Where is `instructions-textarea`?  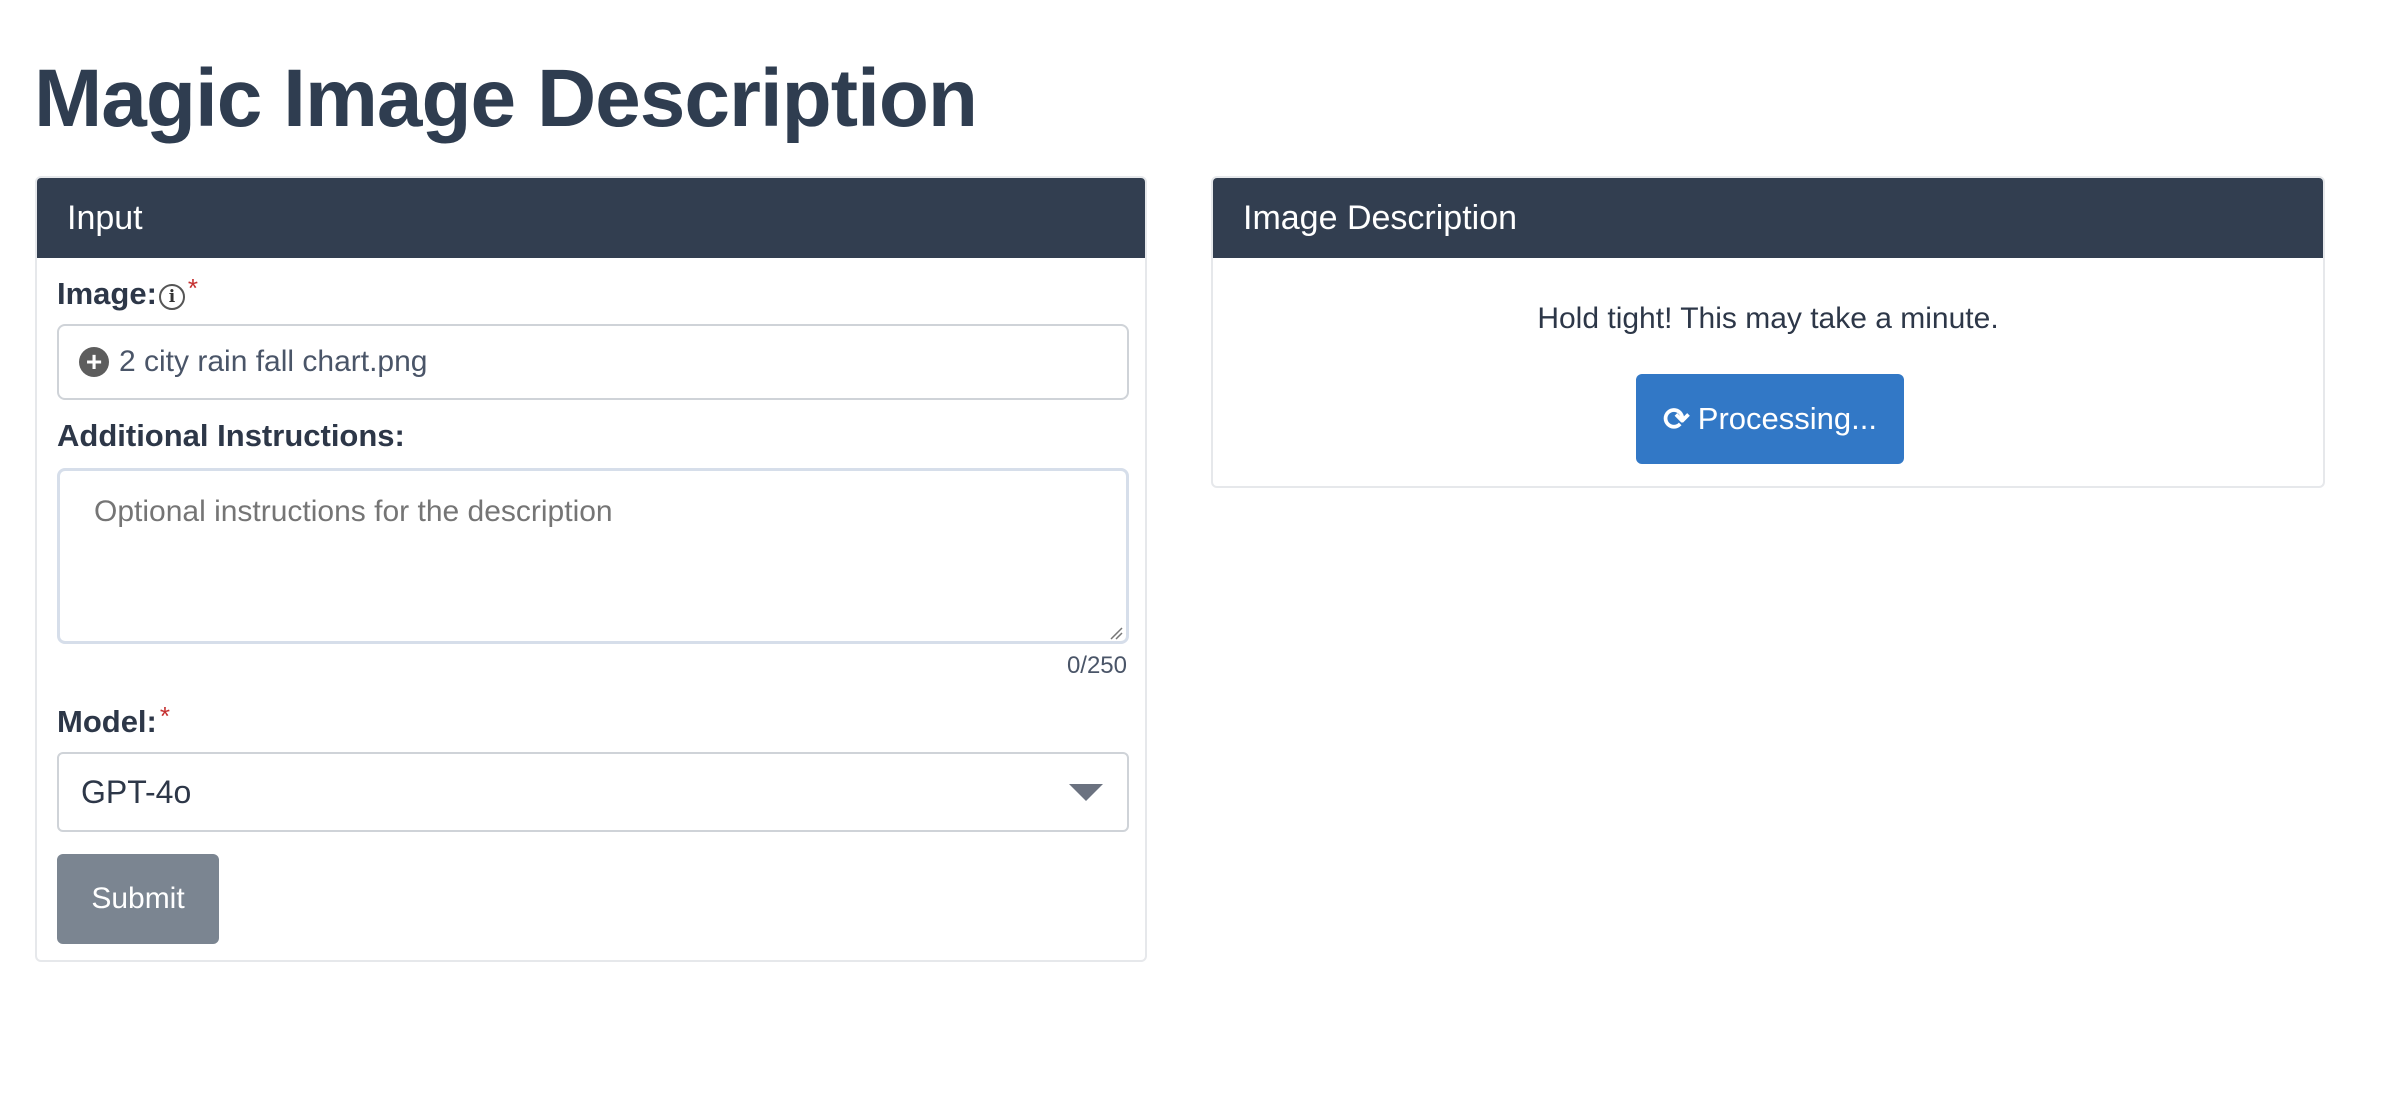
instructions-textarea is located at coordinates (593, 556).